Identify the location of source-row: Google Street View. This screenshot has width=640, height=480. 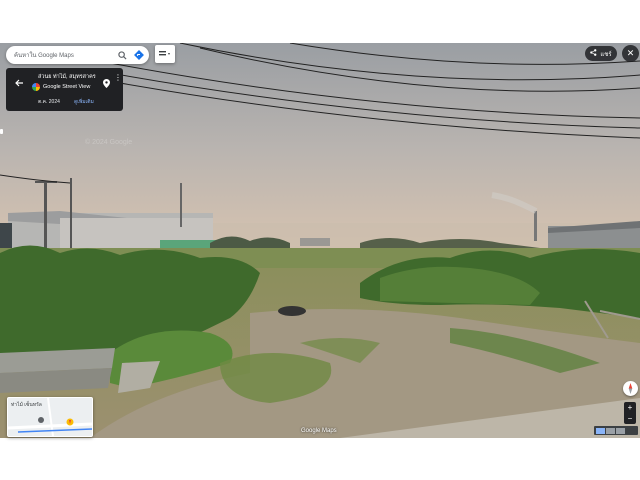
(61, 87).